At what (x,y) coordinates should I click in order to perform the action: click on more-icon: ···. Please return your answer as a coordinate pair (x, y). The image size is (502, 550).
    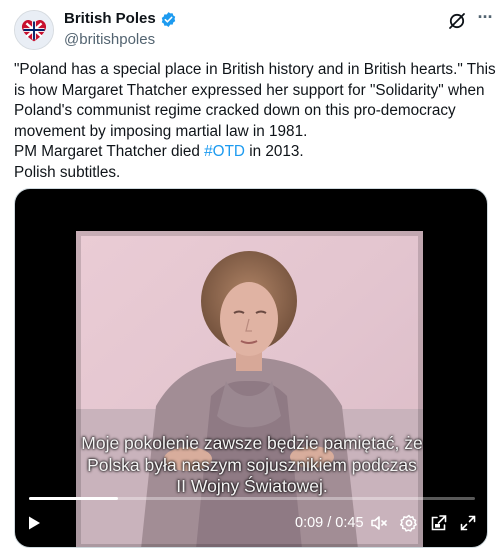
    Looking at the image, I should click on (485, 19).